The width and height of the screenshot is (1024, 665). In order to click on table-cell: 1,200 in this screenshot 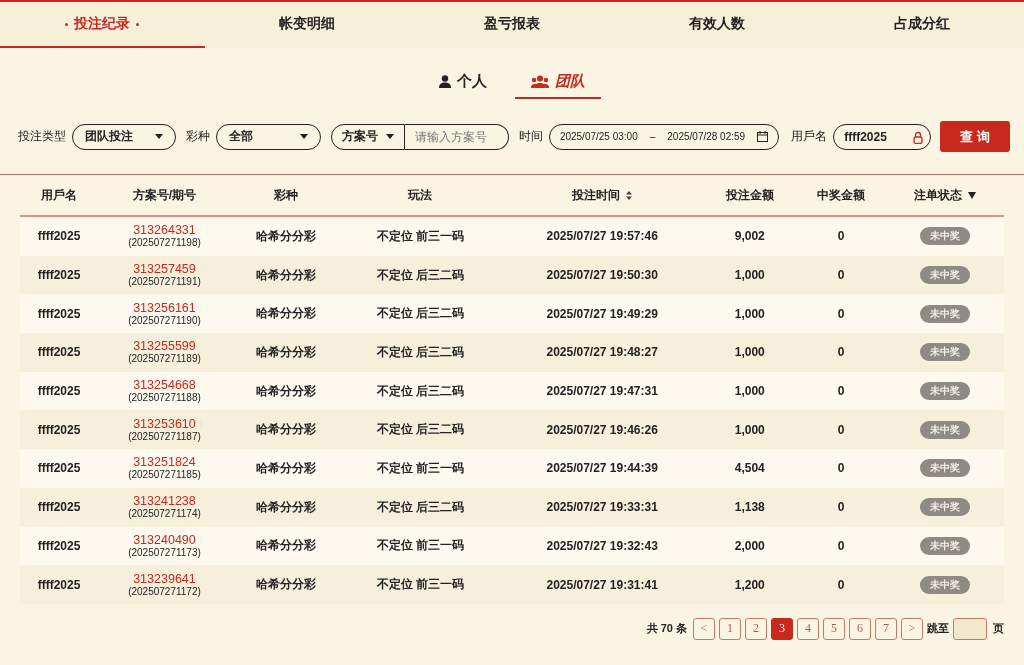, I will do `click(750, 584)`.